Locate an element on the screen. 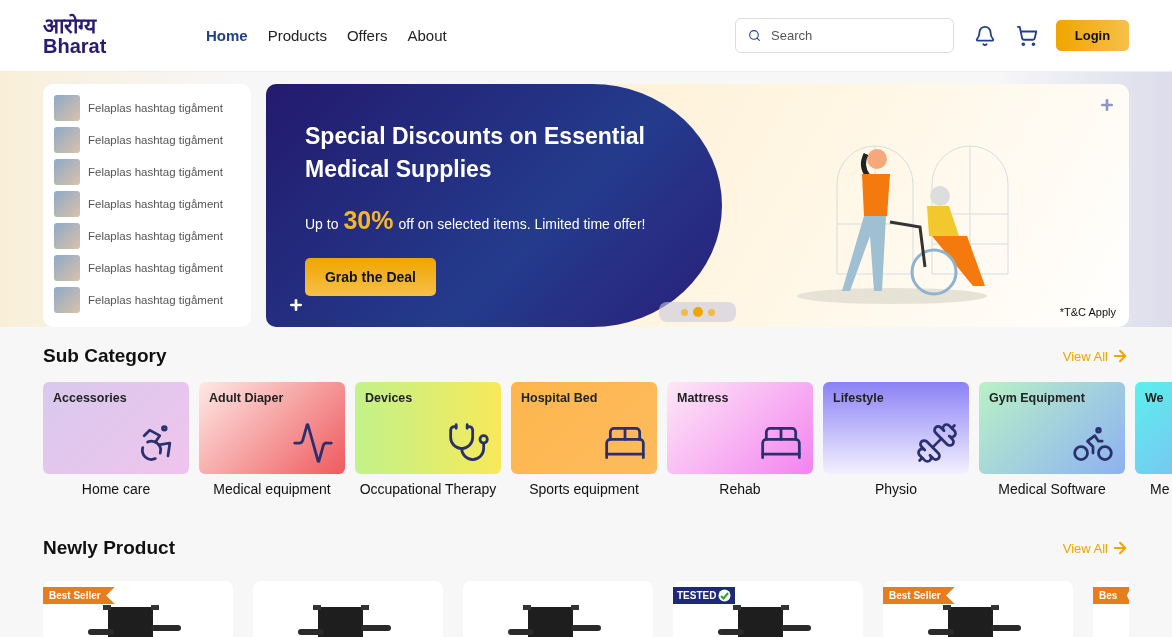  logo-text: आरोग्य is located at coordinates (70, 25).